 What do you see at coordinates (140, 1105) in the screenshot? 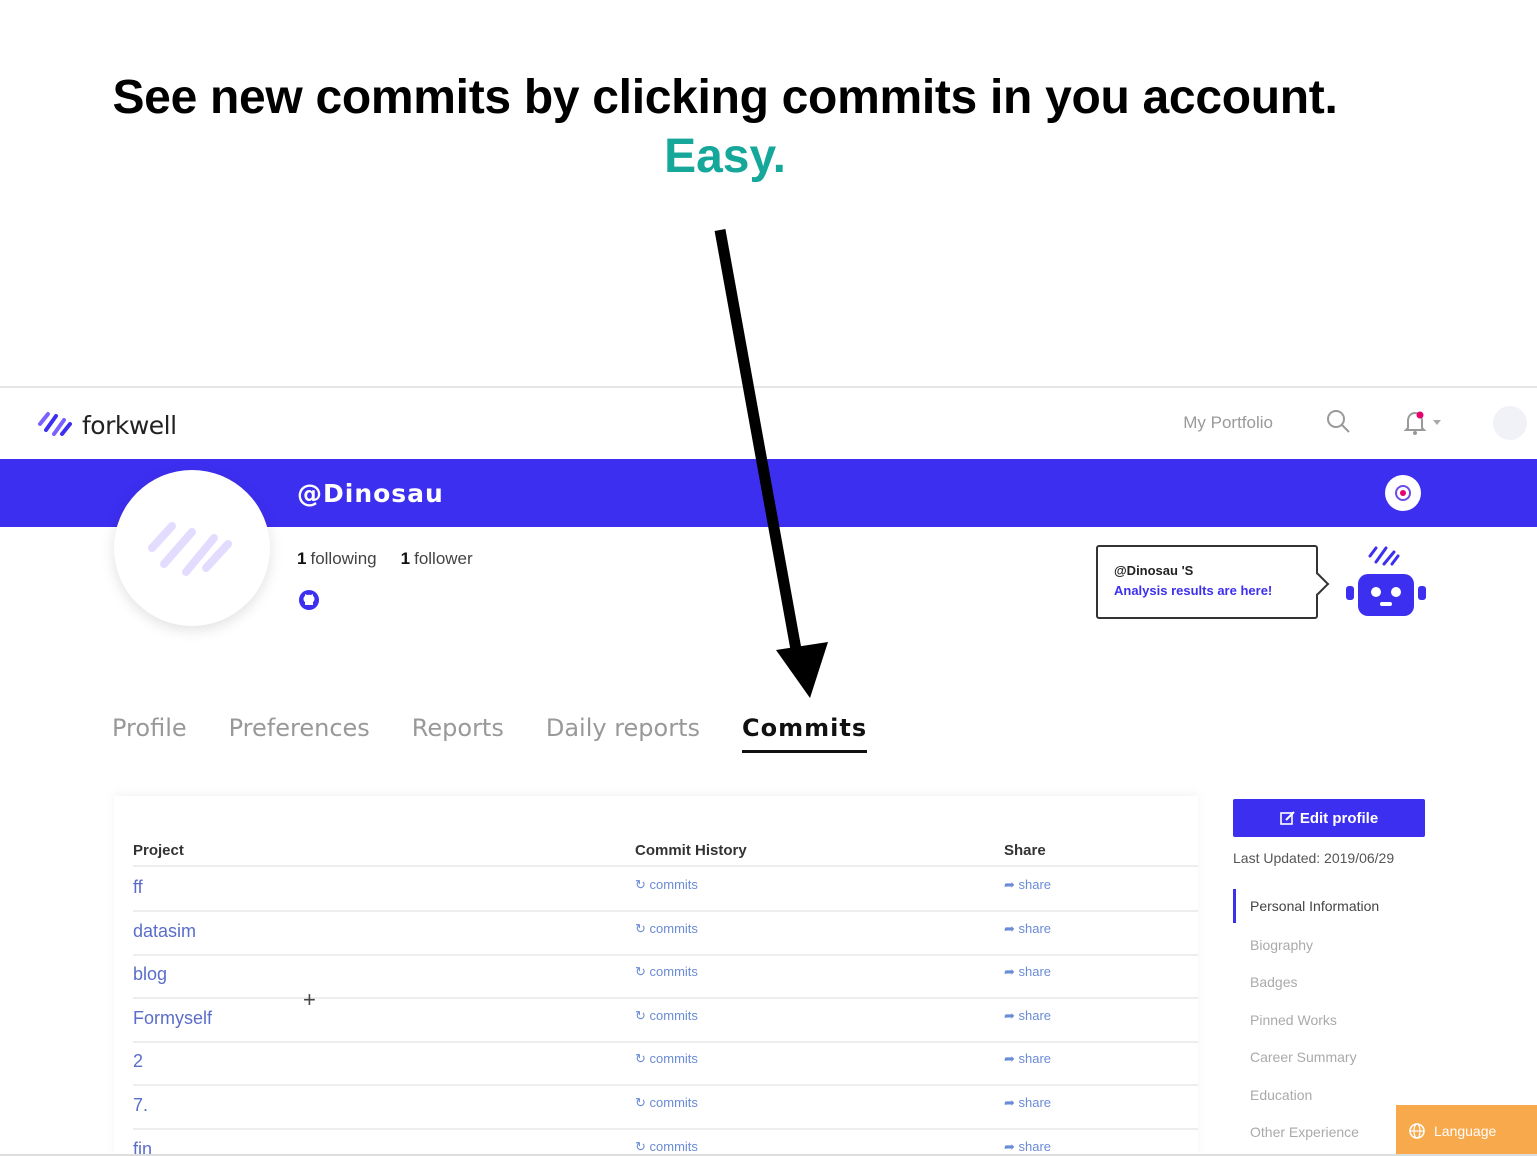
I see `project-link: 7.` at bounding box center [140, 1105].